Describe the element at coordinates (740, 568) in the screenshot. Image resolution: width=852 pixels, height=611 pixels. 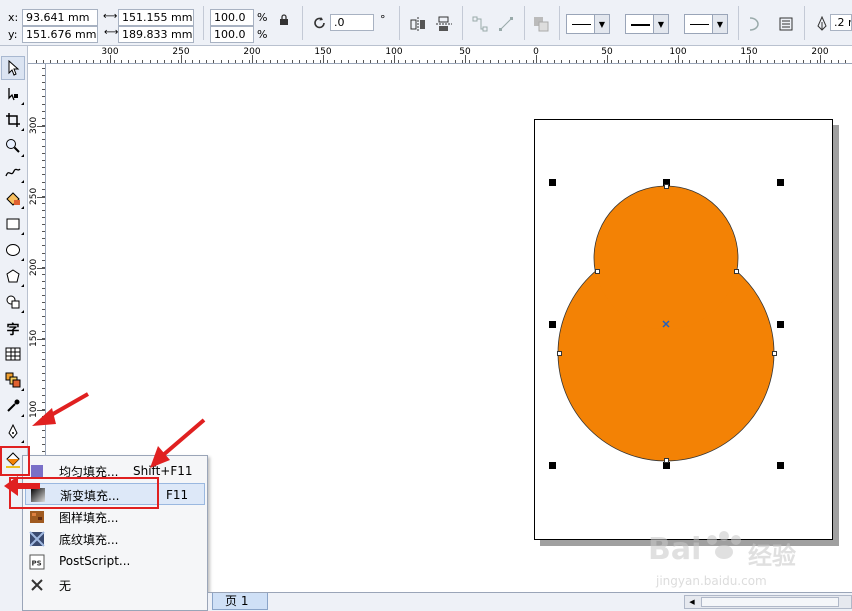
I see `baidu-watermark: Bai 经验 jingyan.baidu.com` at that location.